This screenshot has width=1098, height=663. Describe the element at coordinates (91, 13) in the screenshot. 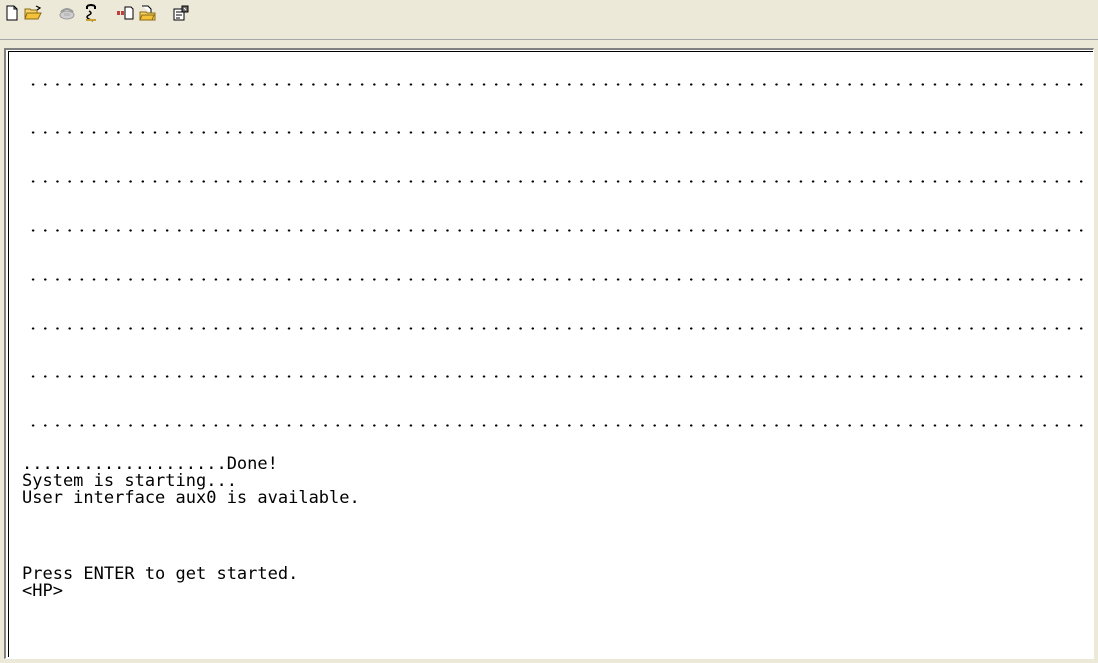

I see `dial-icon` at that location.